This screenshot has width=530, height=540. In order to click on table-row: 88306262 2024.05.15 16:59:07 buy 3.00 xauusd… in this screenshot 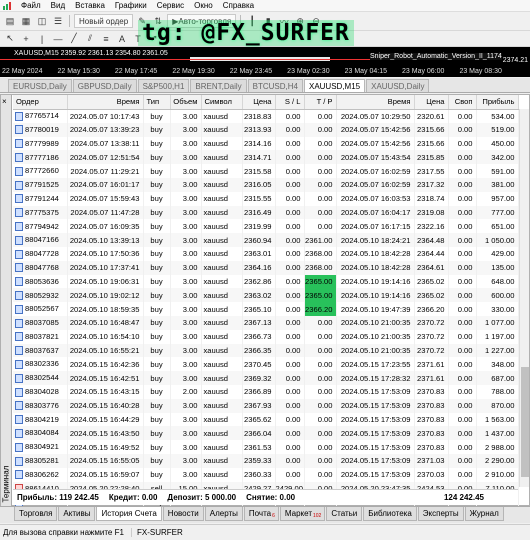, I will do `click(266, 474)`.